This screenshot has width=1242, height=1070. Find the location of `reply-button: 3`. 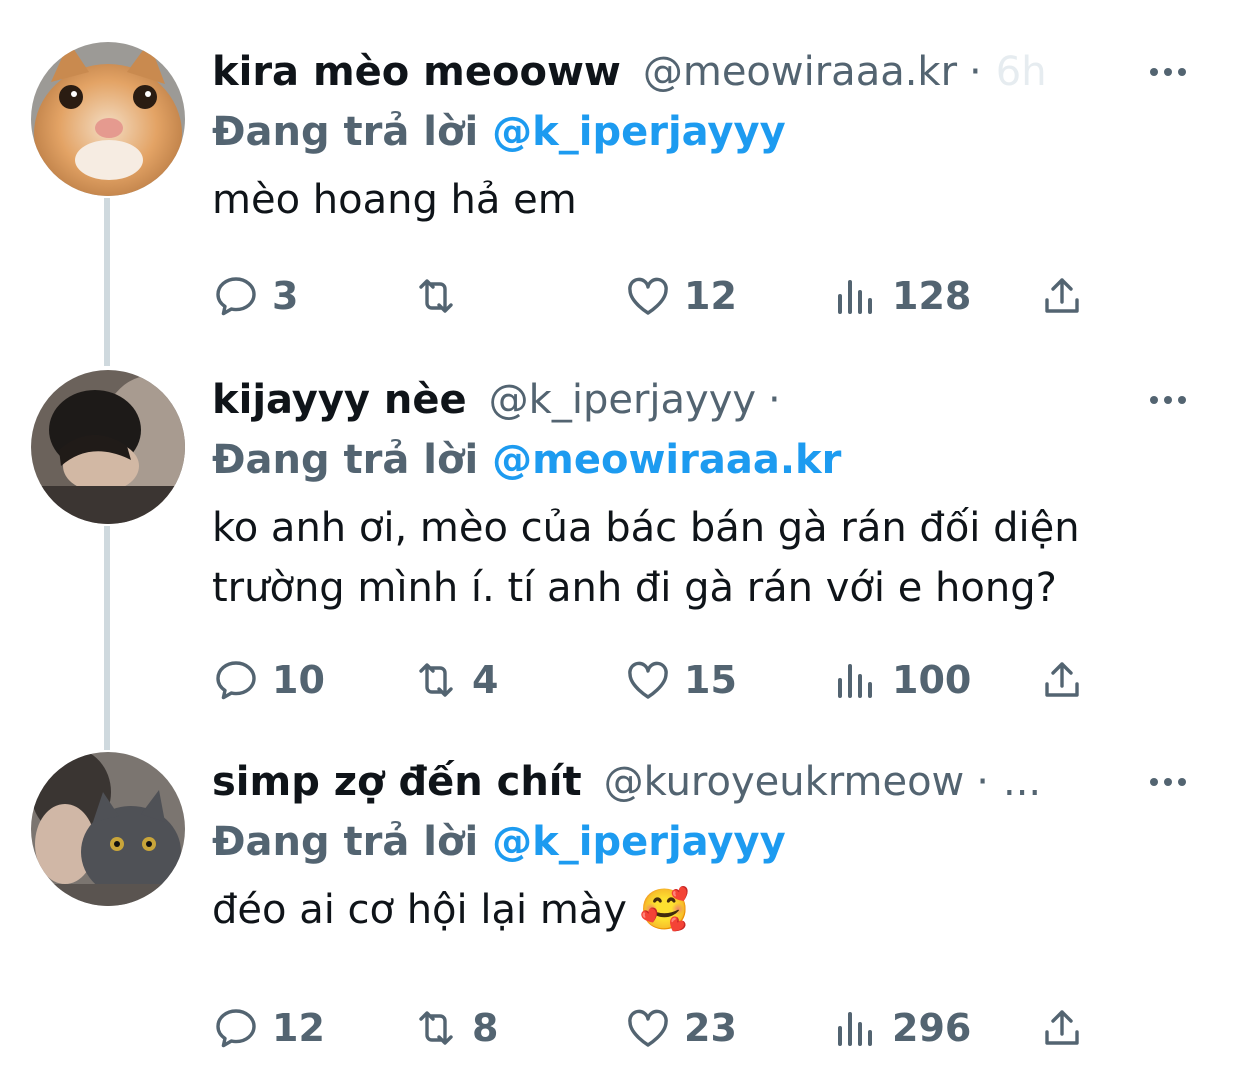

reply-button: 3 is located at coordinates (255, 296).